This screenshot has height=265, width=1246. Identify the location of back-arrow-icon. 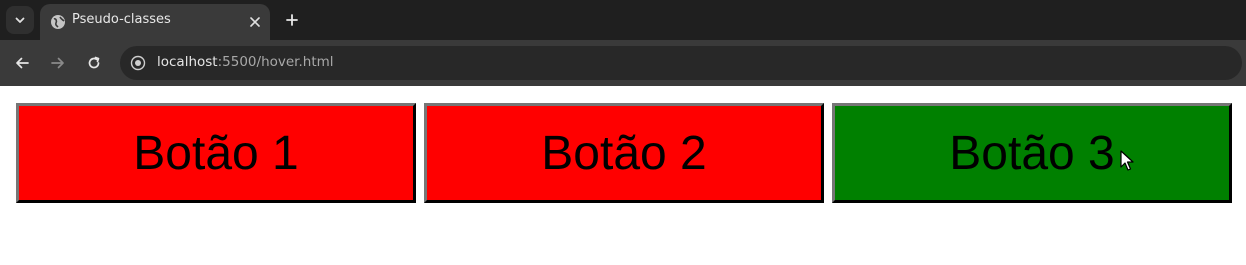
(22, 63).